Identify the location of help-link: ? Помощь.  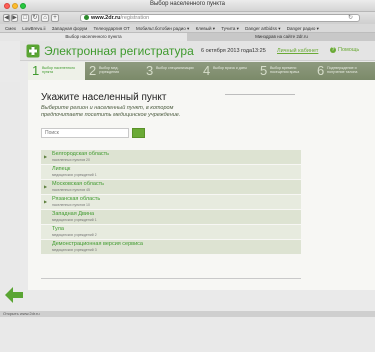
(344, 50).